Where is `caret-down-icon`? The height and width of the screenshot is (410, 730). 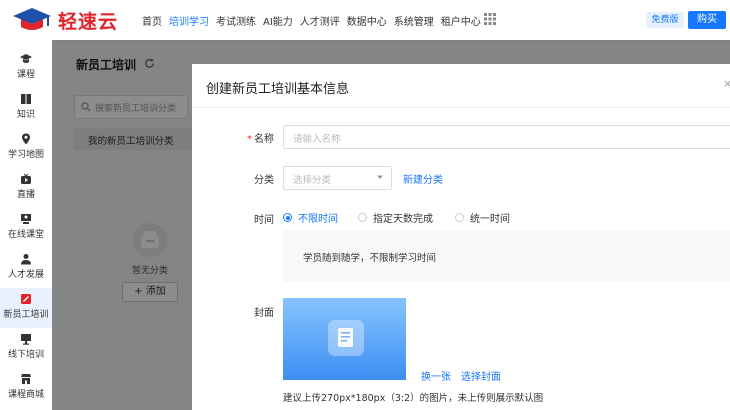
caret-down-icon is located at coordinates (380, 177).